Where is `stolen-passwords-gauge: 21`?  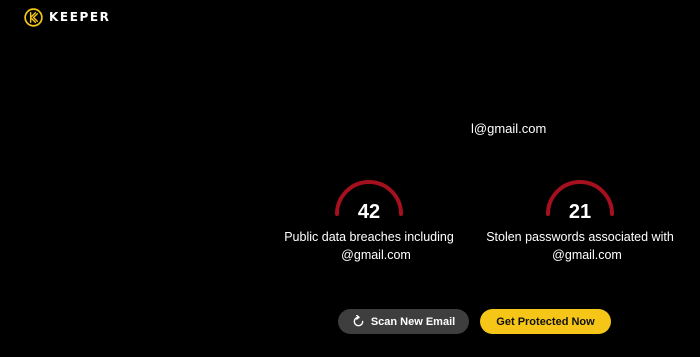 stolen-passwords-gauge: 21 is located at coordinates (580, 199).